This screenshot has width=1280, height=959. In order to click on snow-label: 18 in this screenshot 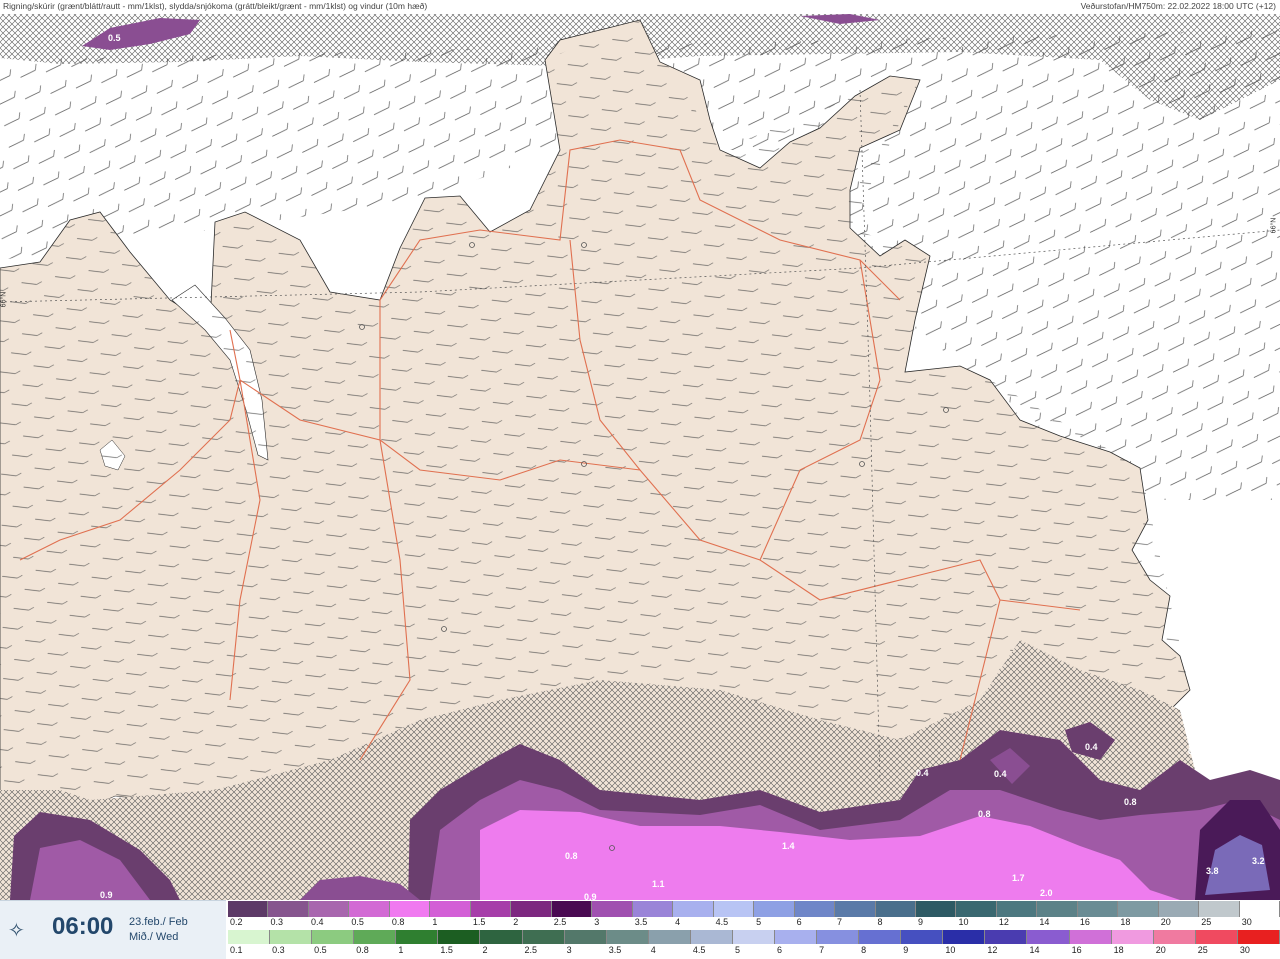, I will do `click(1125, 922)`.